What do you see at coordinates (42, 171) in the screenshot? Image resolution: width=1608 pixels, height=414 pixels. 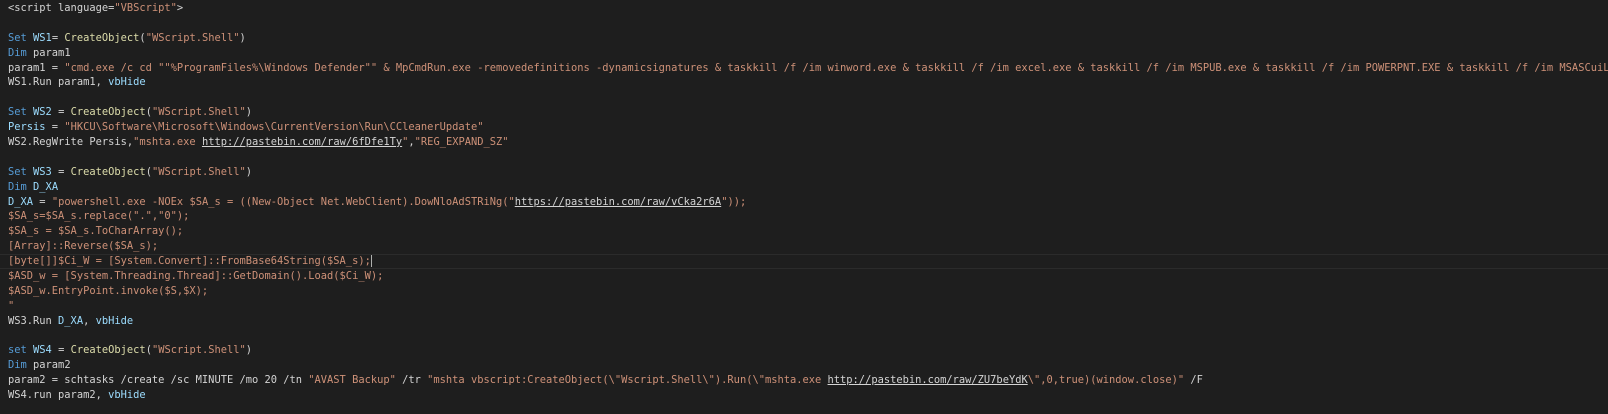 I see `identifier-token: WS3` at bounding box center [42, 171].